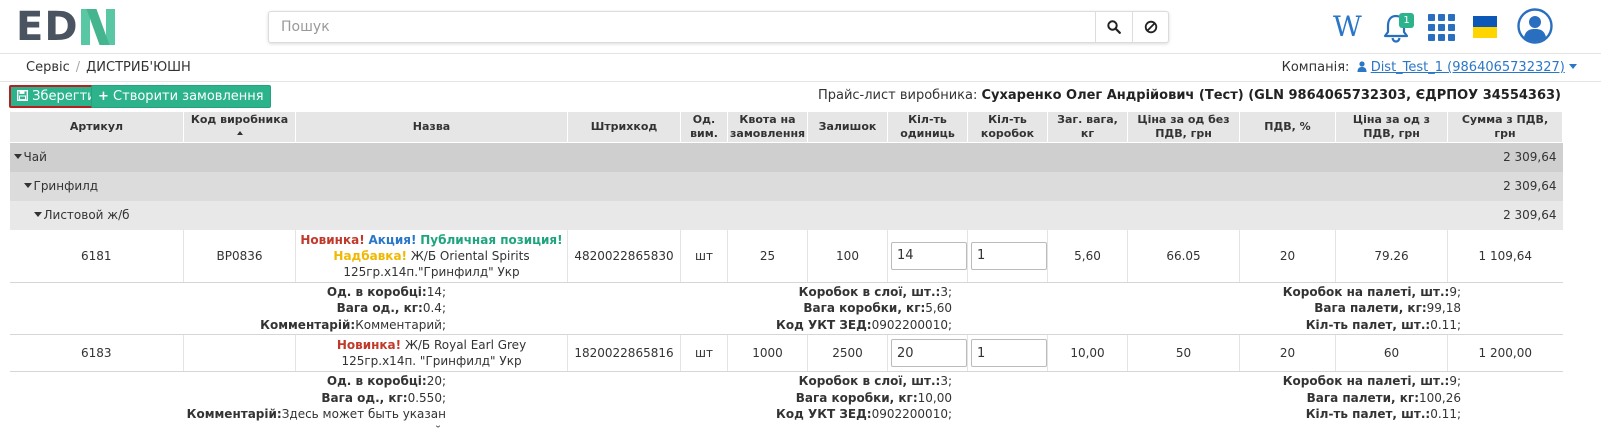 The width and height of the screenshot is (1601, 428). Describe the element at coordinates (1485, 27) in the screenshot. I see `ukraine-flag-icon` at that location.